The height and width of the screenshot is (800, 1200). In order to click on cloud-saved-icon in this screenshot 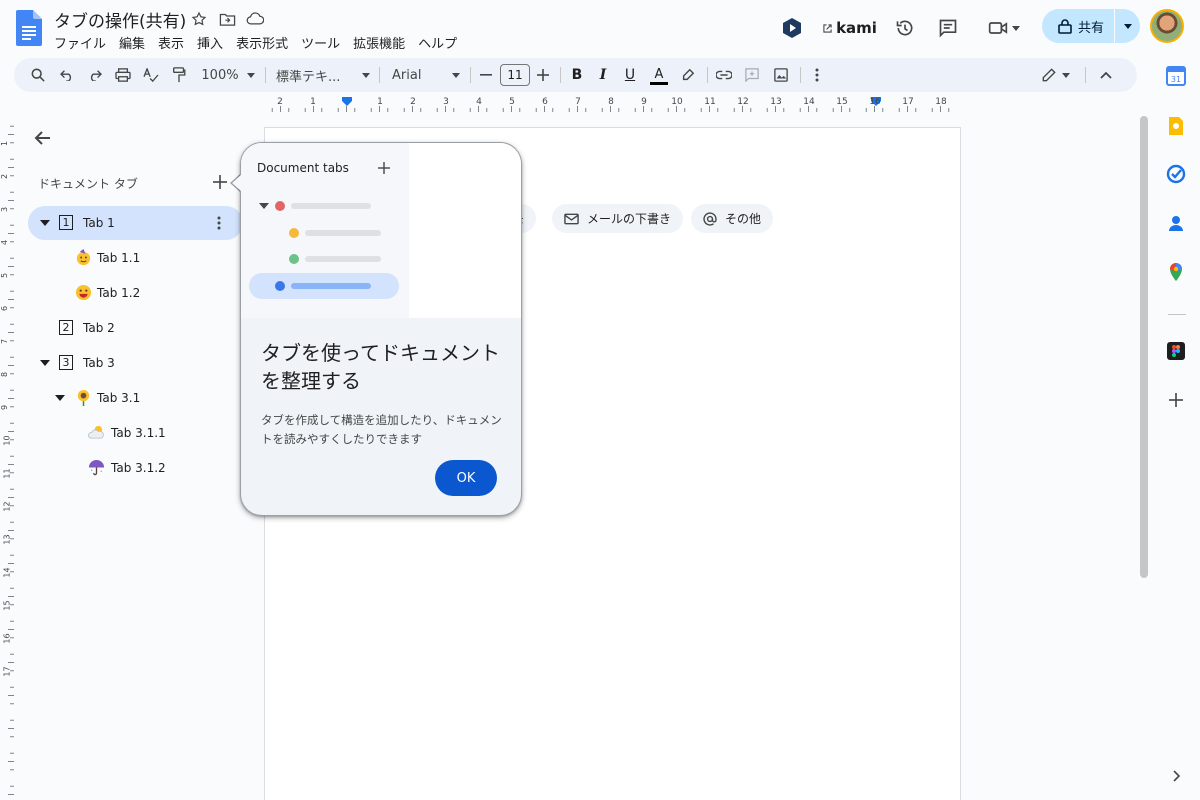, I will do `click(255, 19)`.